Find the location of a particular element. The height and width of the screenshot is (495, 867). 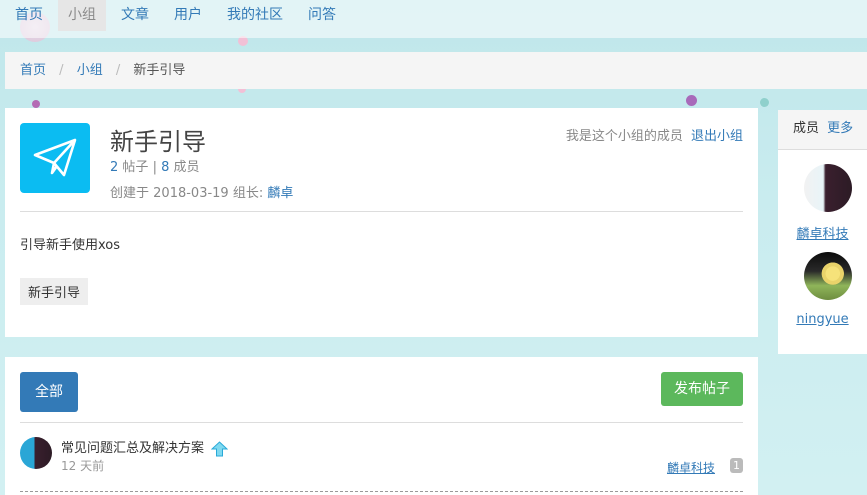

members-more-link: 更多 is located at coordinates (840, 128).